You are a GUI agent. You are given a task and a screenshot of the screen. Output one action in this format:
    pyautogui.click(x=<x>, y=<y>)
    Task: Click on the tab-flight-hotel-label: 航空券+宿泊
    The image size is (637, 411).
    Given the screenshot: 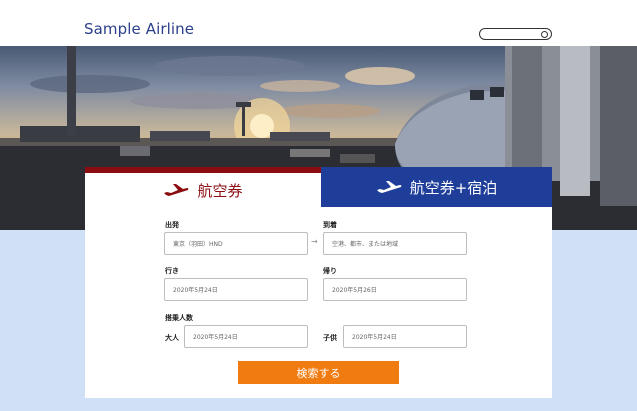 What is the action you would take?
    pyautogui.click(x=453, y=187)
    